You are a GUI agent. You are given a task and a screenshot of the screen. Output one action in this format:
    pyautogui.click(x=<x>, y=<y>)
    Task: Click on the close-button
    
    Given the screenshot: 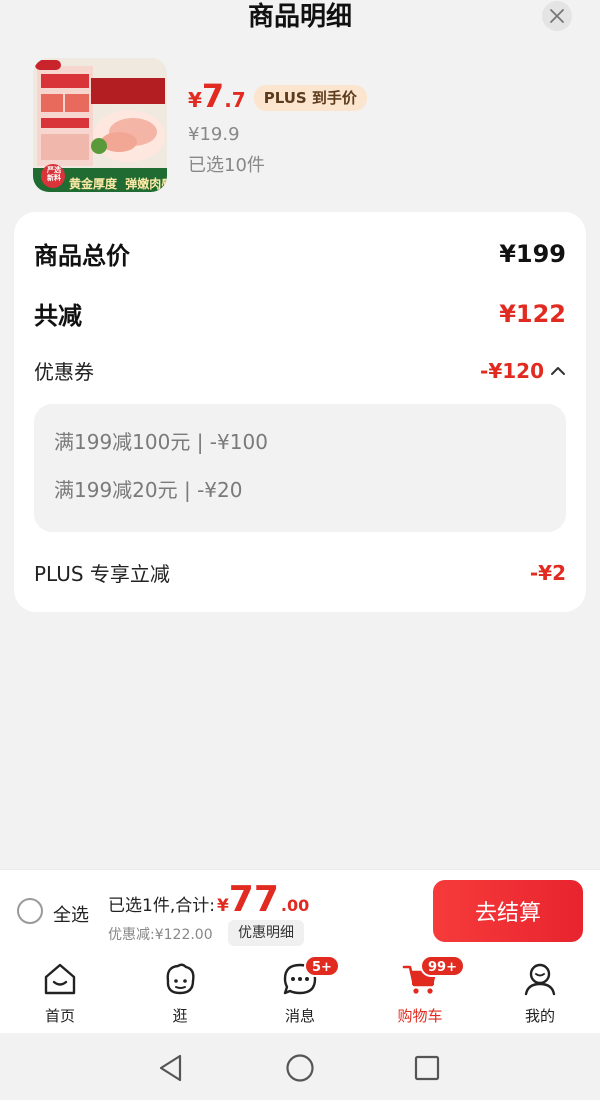 What is the action you would take?
    pyautogui.click(x=557, y=16)
    